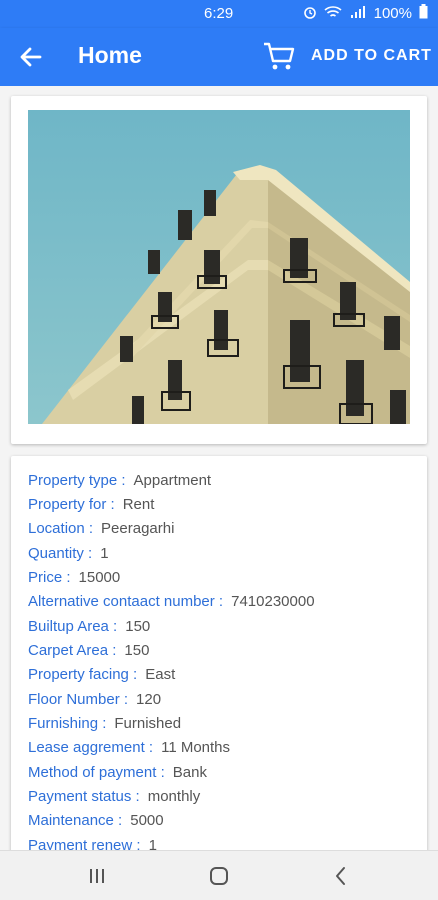 Image resolution: width=438 pixels, height=900 pixels. I want to click on detail-label: Furnishing :, so click(67, 723).